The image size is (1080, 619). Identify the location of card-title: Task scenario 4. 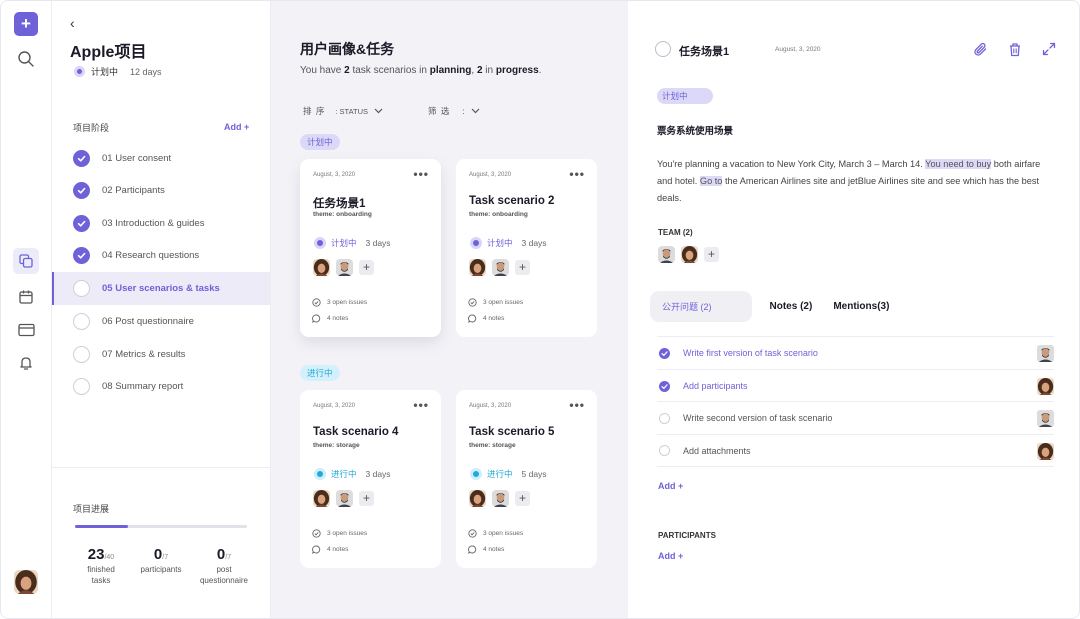
(356, 432).